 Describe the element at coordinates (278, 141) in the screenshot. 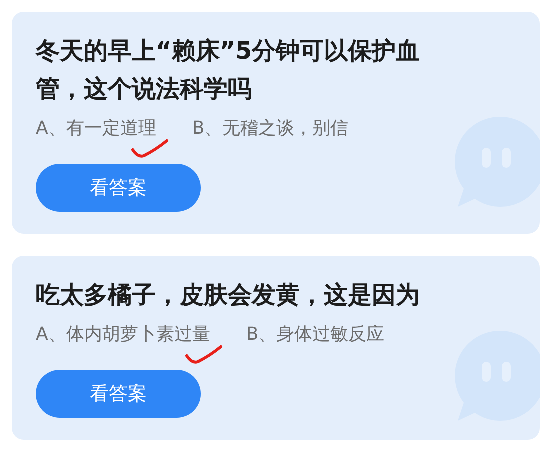

I see `answer-option: B、无稽之谈，别信` at that location.